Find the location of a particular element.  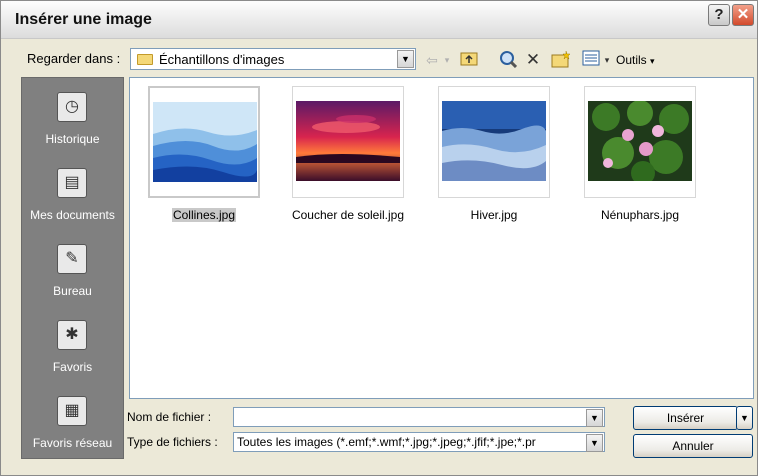

places-item-history: ◷ Historique is located at coordinates (72, 122).